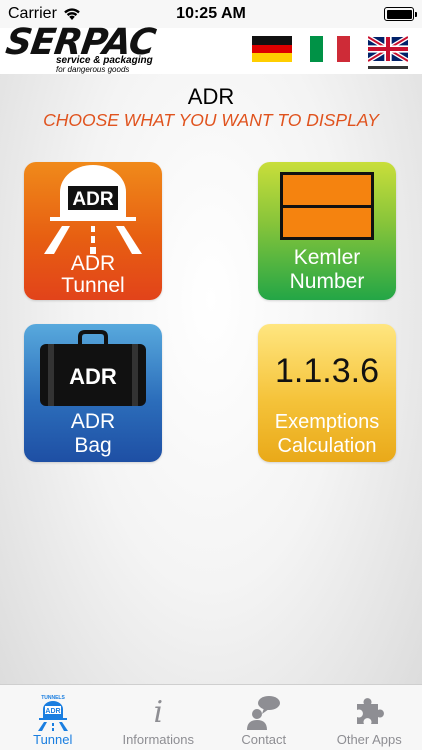 The height and width of the screenshot is (750, 422). I want to click on adr-bag-button: ADR ADR Bag, so click(93, 393).